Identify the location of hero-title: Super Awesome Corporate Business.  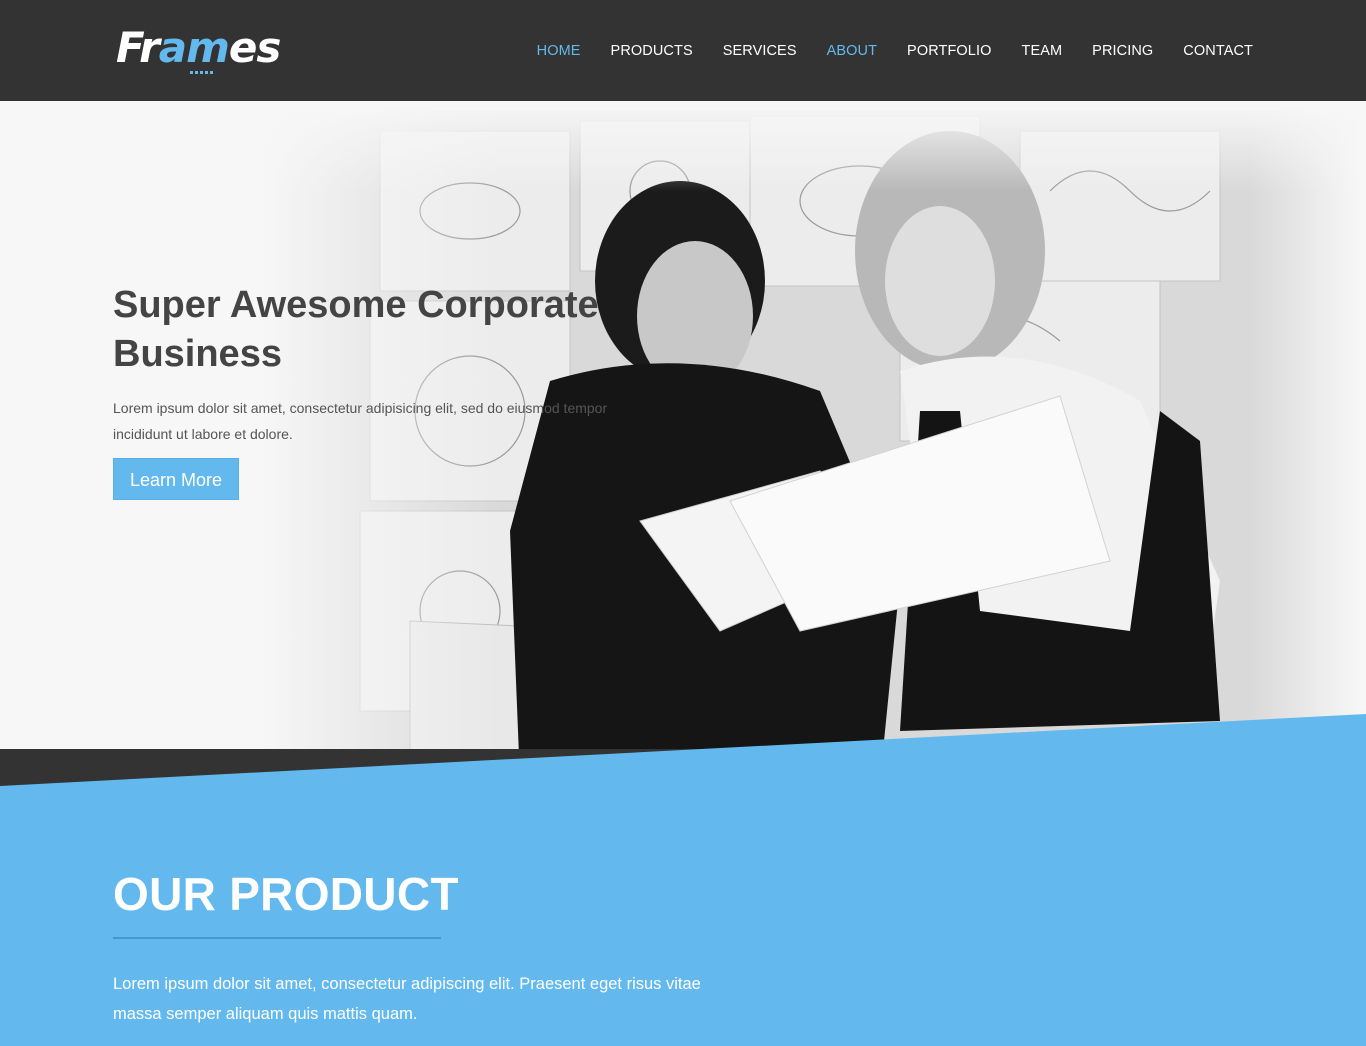
(373, 330).